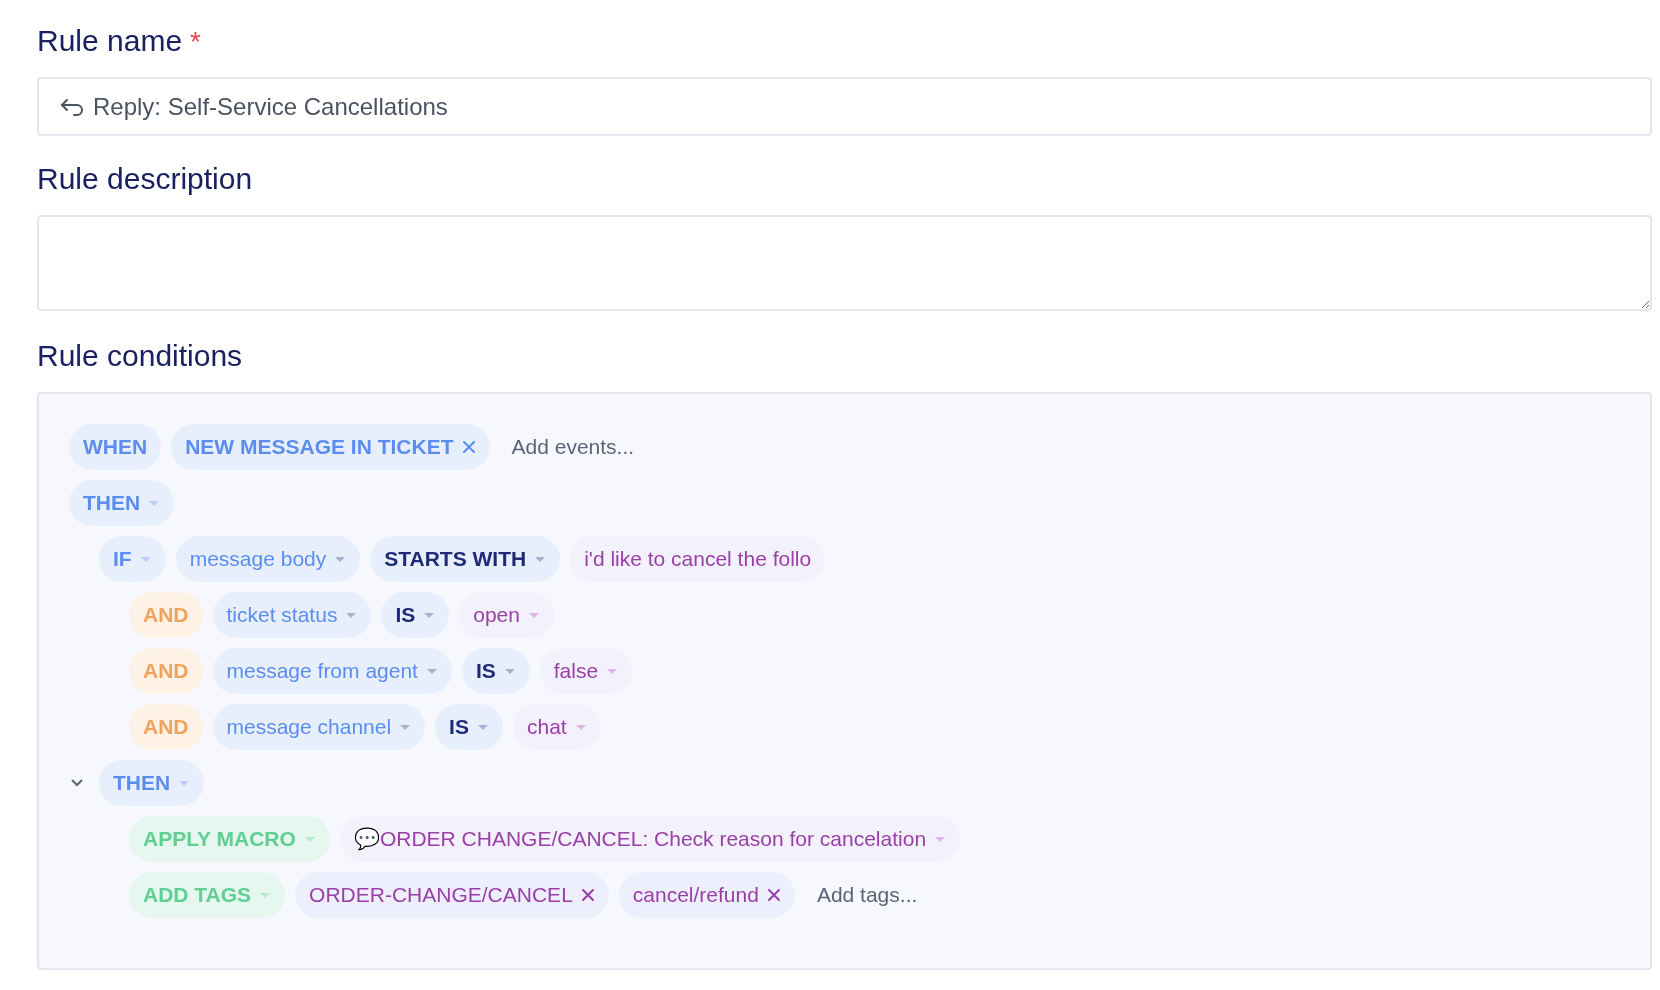 The image size is (1660, 990). Describe the element at coordinates (706, 895) in the screenshot. I see `tag-chip: cancel/refund` at that location.